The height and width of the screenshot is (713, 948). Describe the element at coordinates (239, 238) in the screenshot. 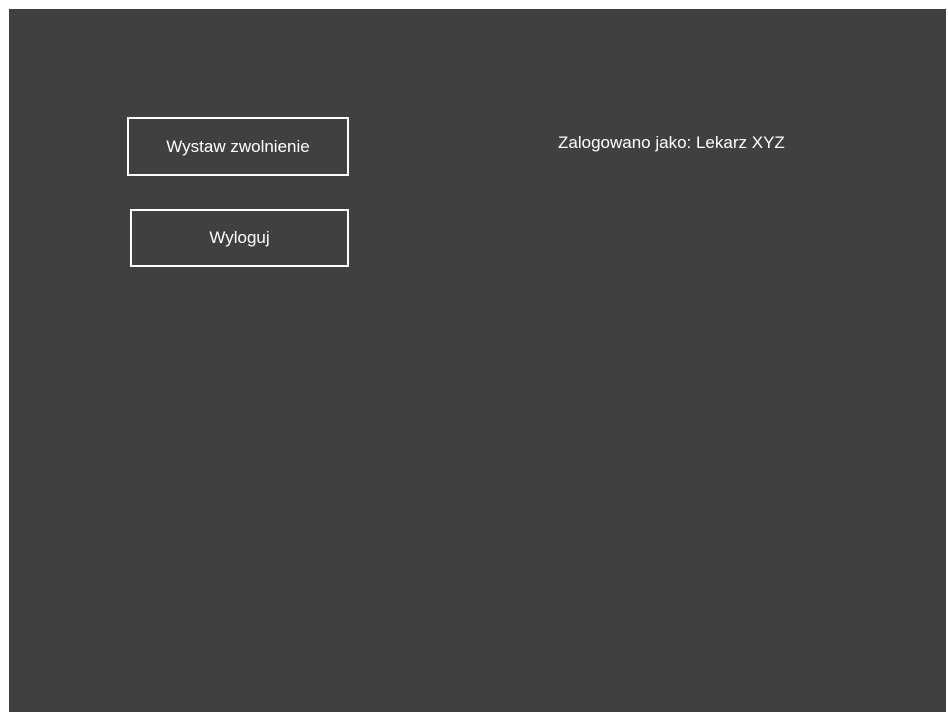

I see `logout-button: Wyloguj` at that location.